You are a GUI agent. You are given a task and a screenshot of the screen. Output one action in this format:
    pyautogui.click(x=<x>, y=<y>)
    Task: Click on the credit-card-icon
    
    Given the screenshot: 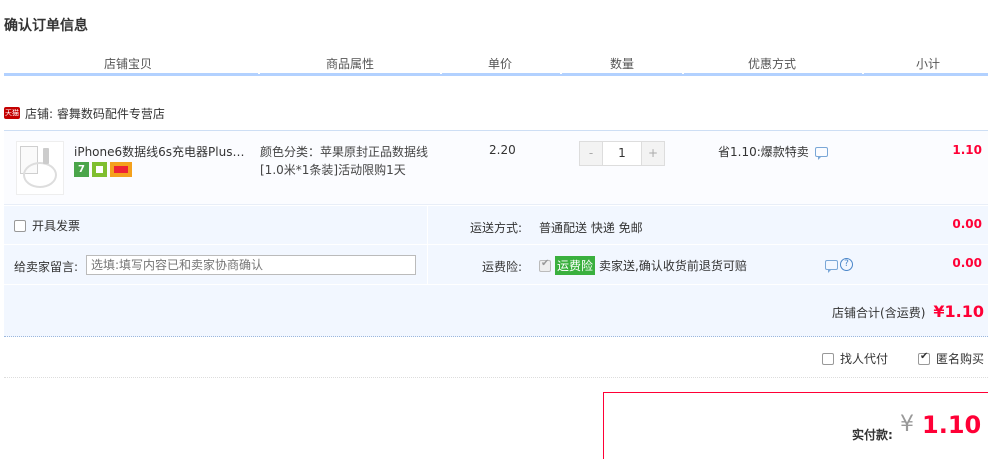 What is the action you would take?
    pyautogui.click(x=121, y=169)
    